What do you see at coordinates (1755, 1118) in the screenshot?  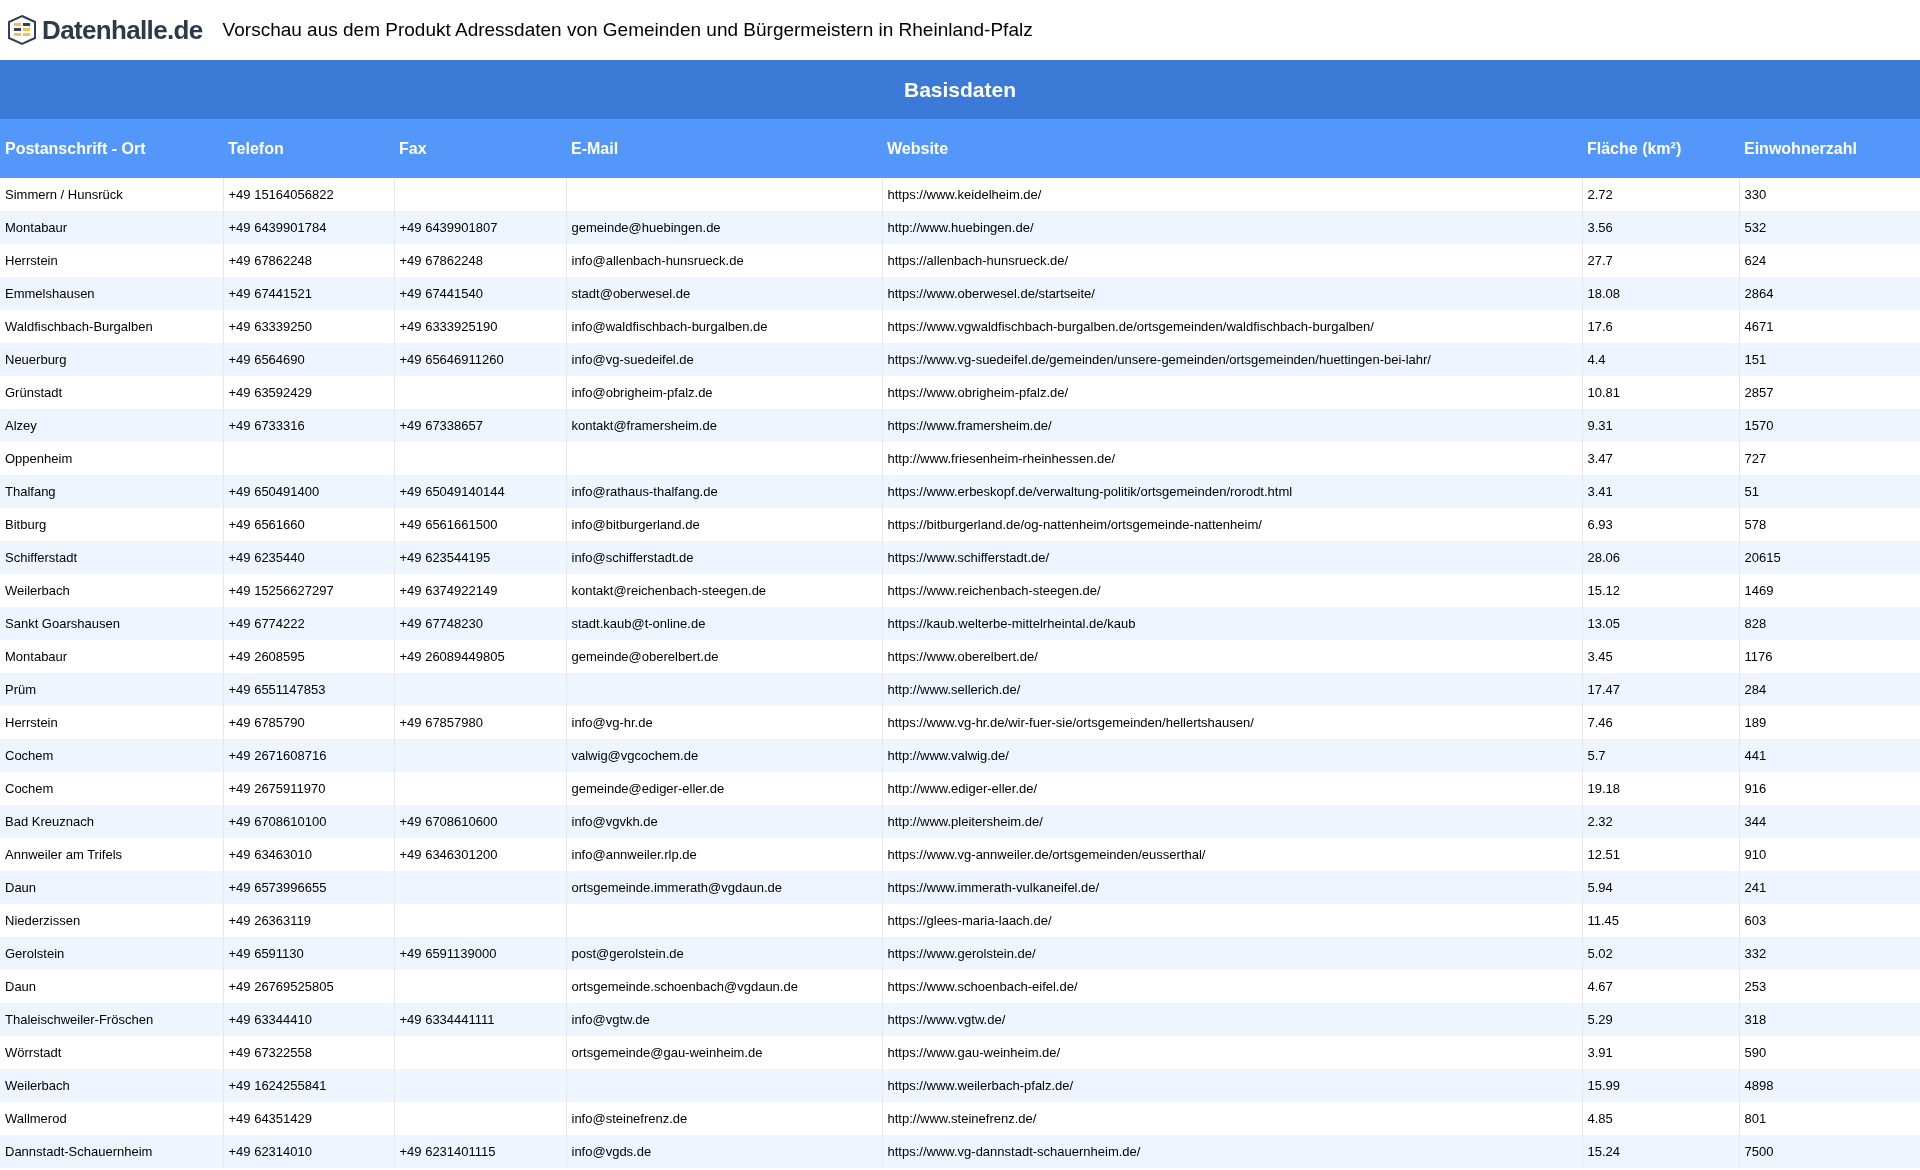 I see `table-cell: 801` at bounding box center [1755, 1118].